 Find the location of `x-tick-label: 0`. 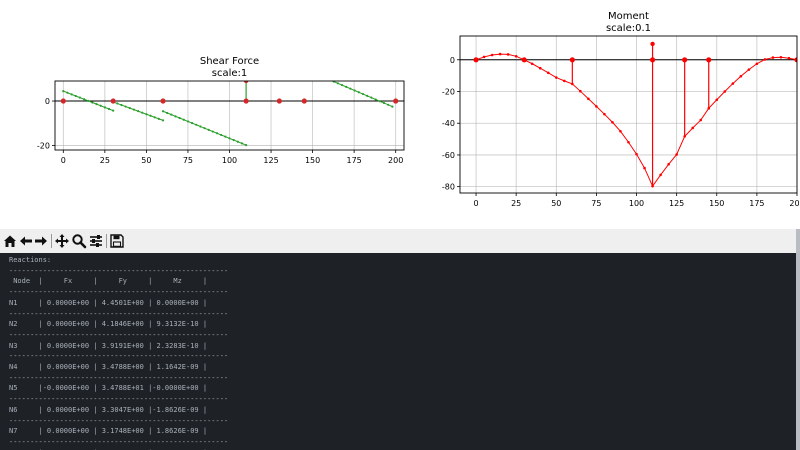

x-tick-label: 0 is located at coordinates (63, 160).